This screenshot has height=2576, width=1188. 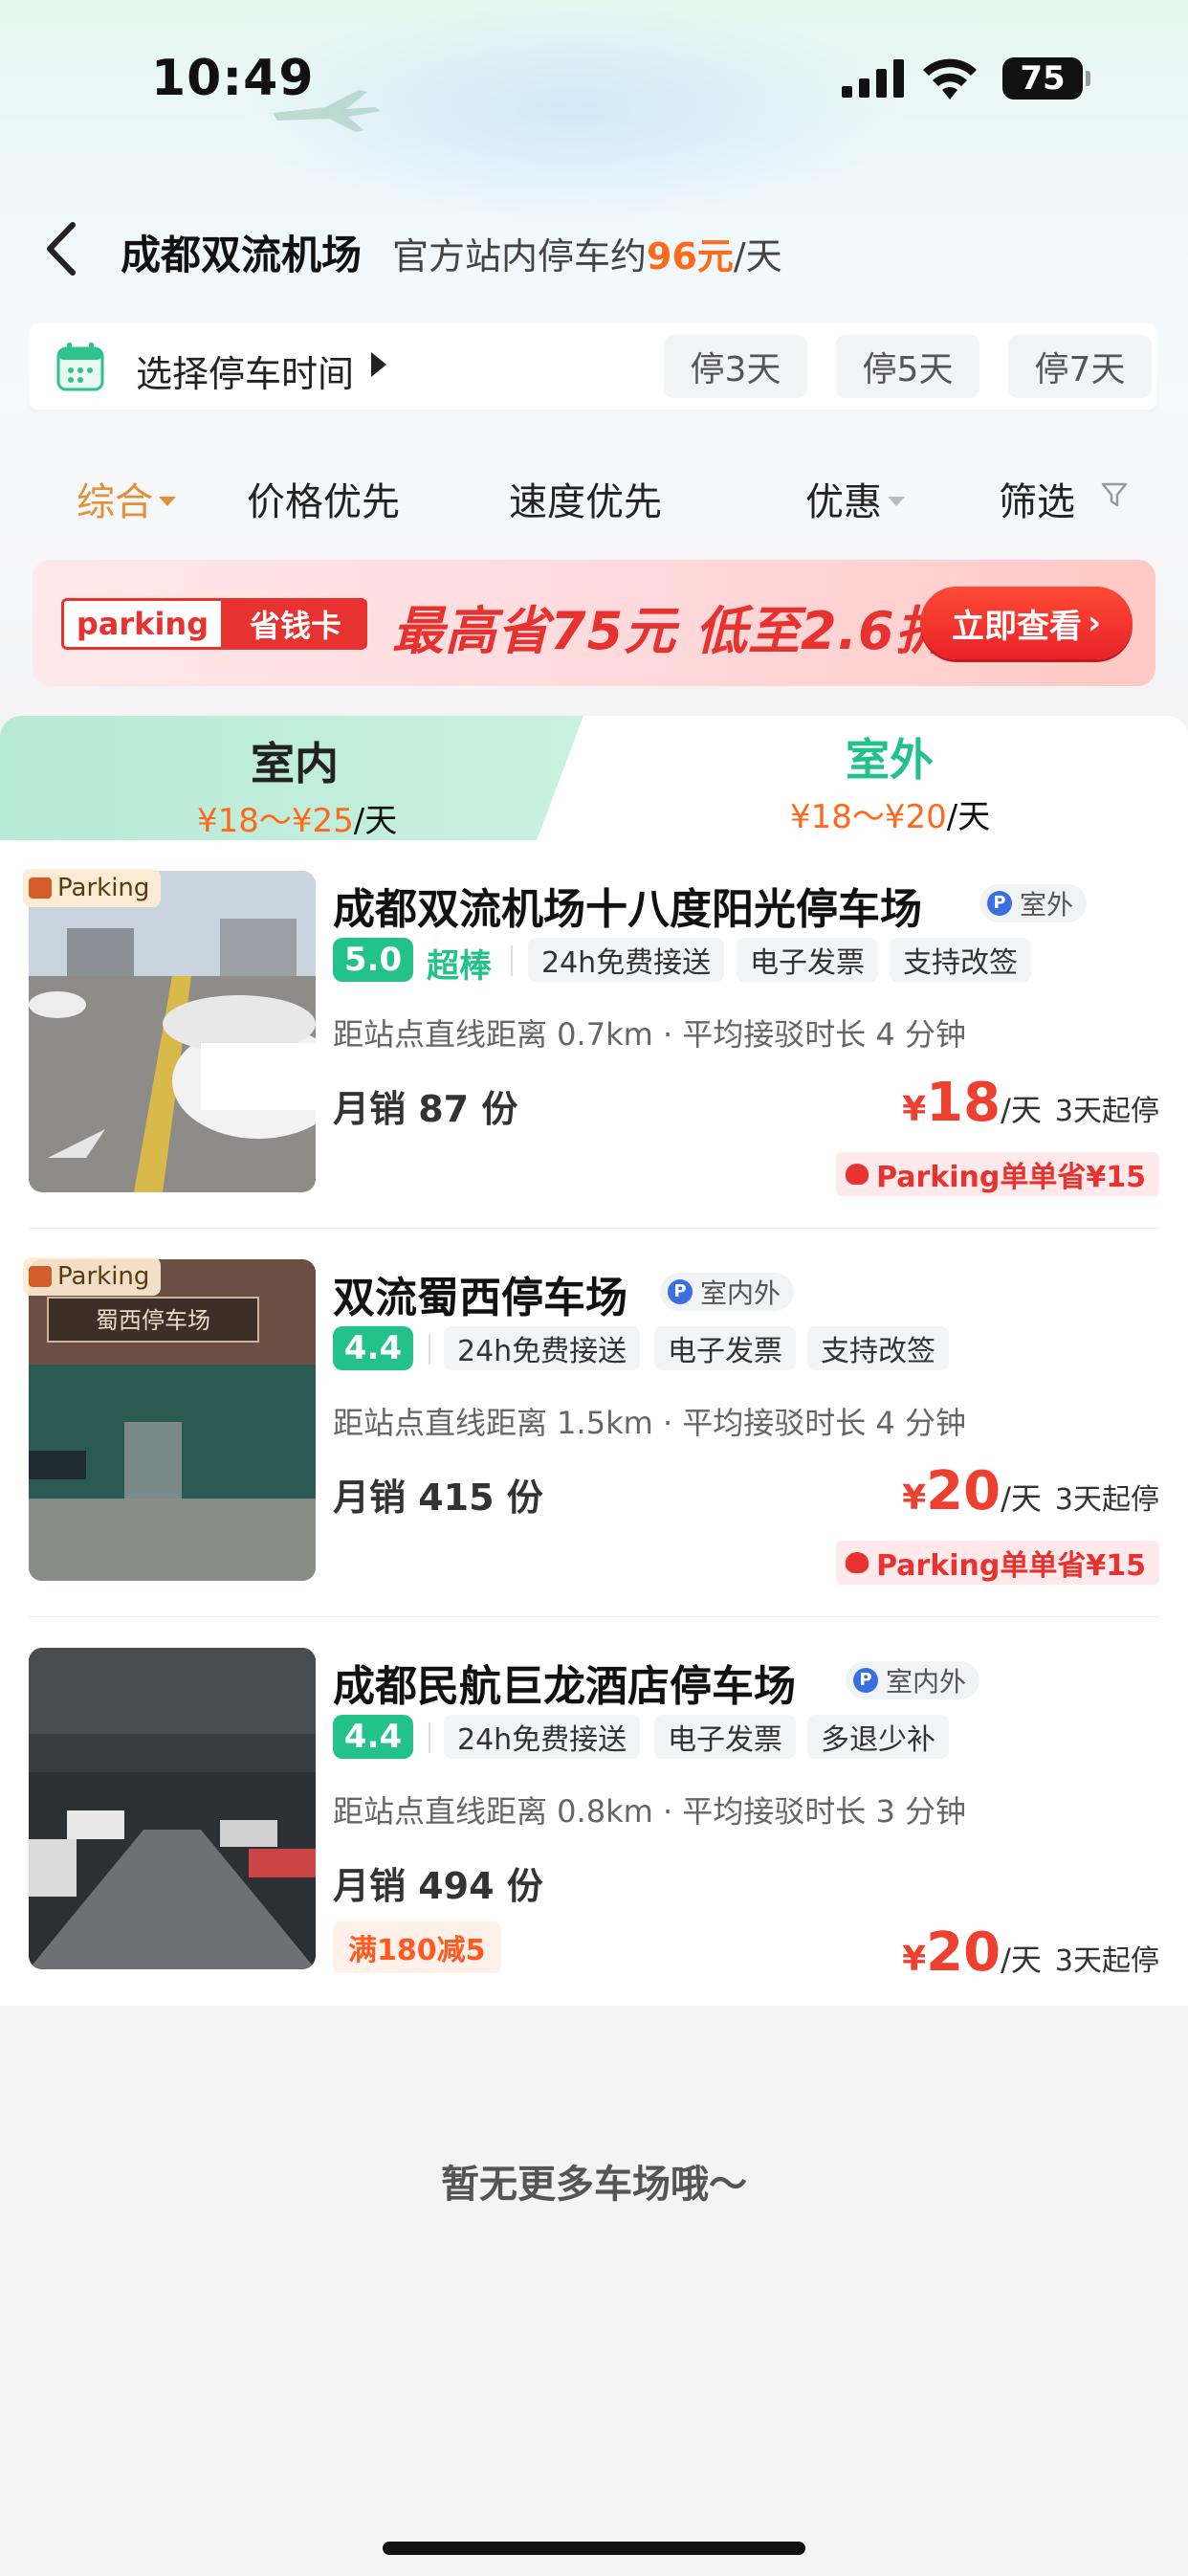 I want to click on status-bar: 10:49 75, so click(x=594, y=81).